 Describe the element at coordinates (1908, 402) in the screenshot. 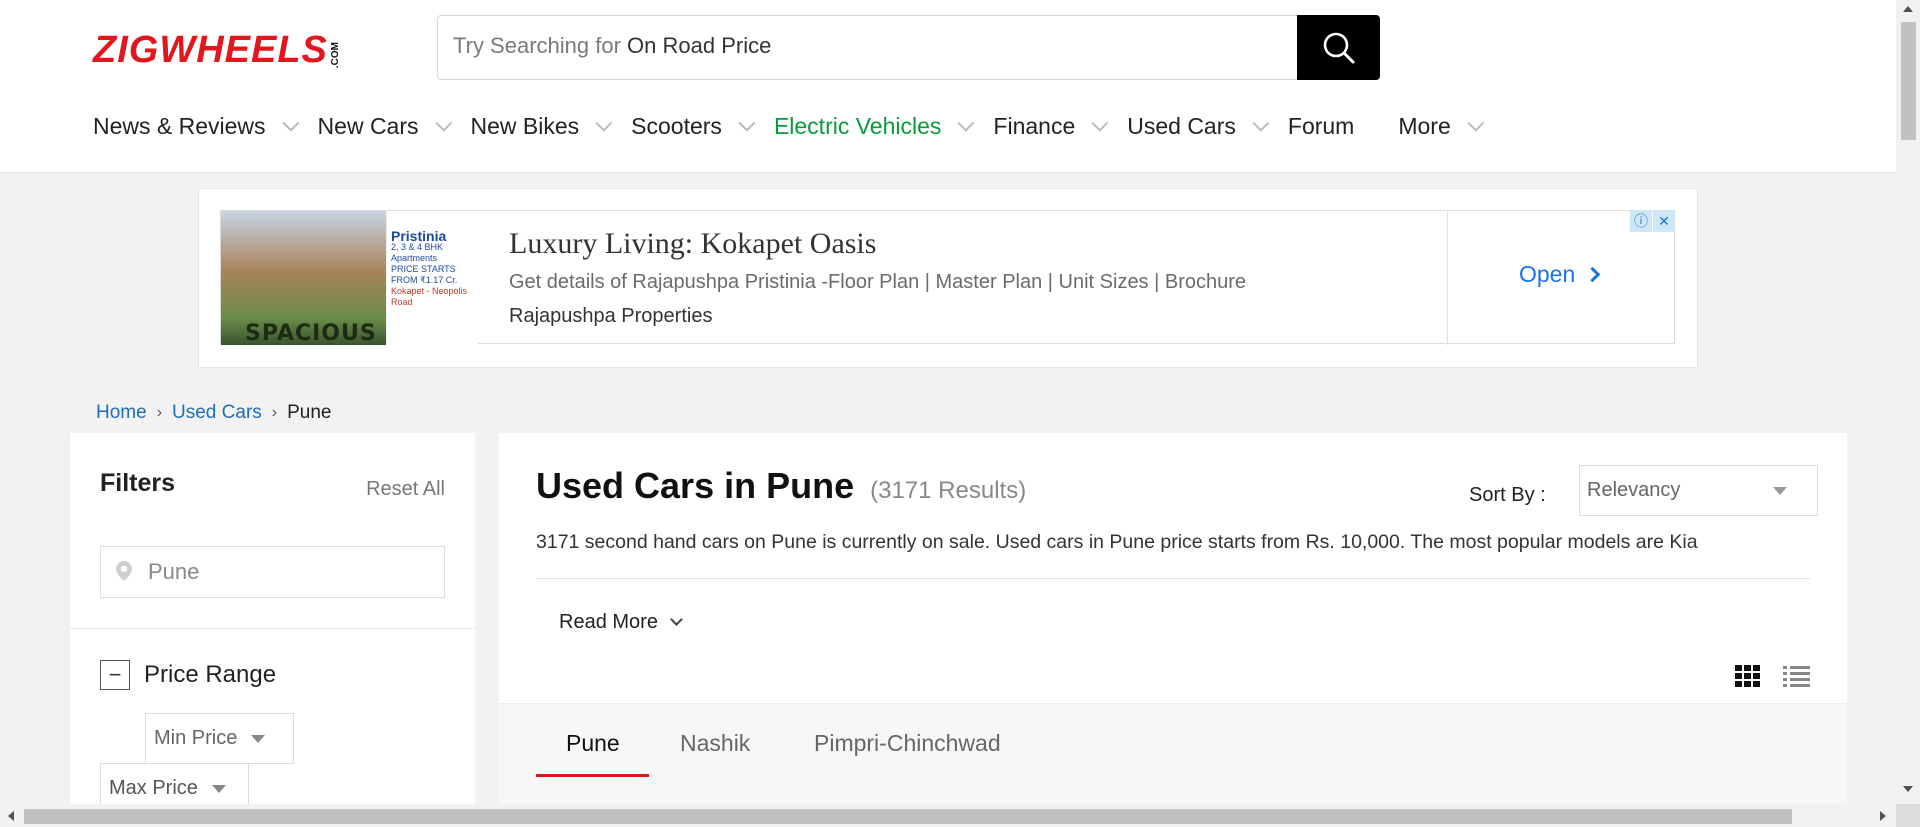

I see `vertical-scrollbar` at that location.